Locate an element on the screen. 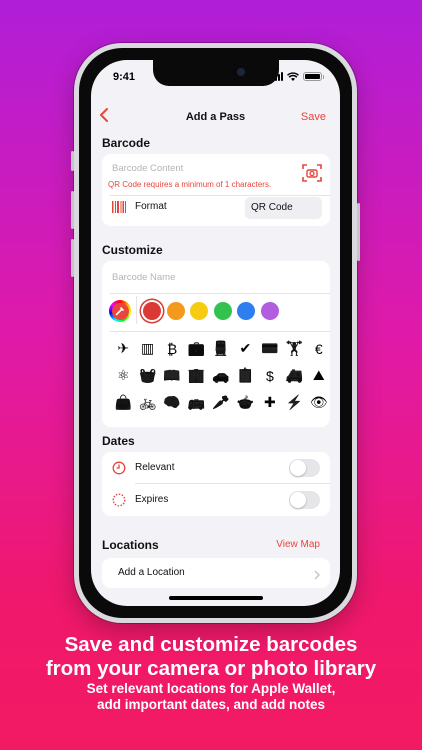 The width and height of the screenshot is (422, 750). pass-icon-option: 📖 is located at coordinates (172, 375).